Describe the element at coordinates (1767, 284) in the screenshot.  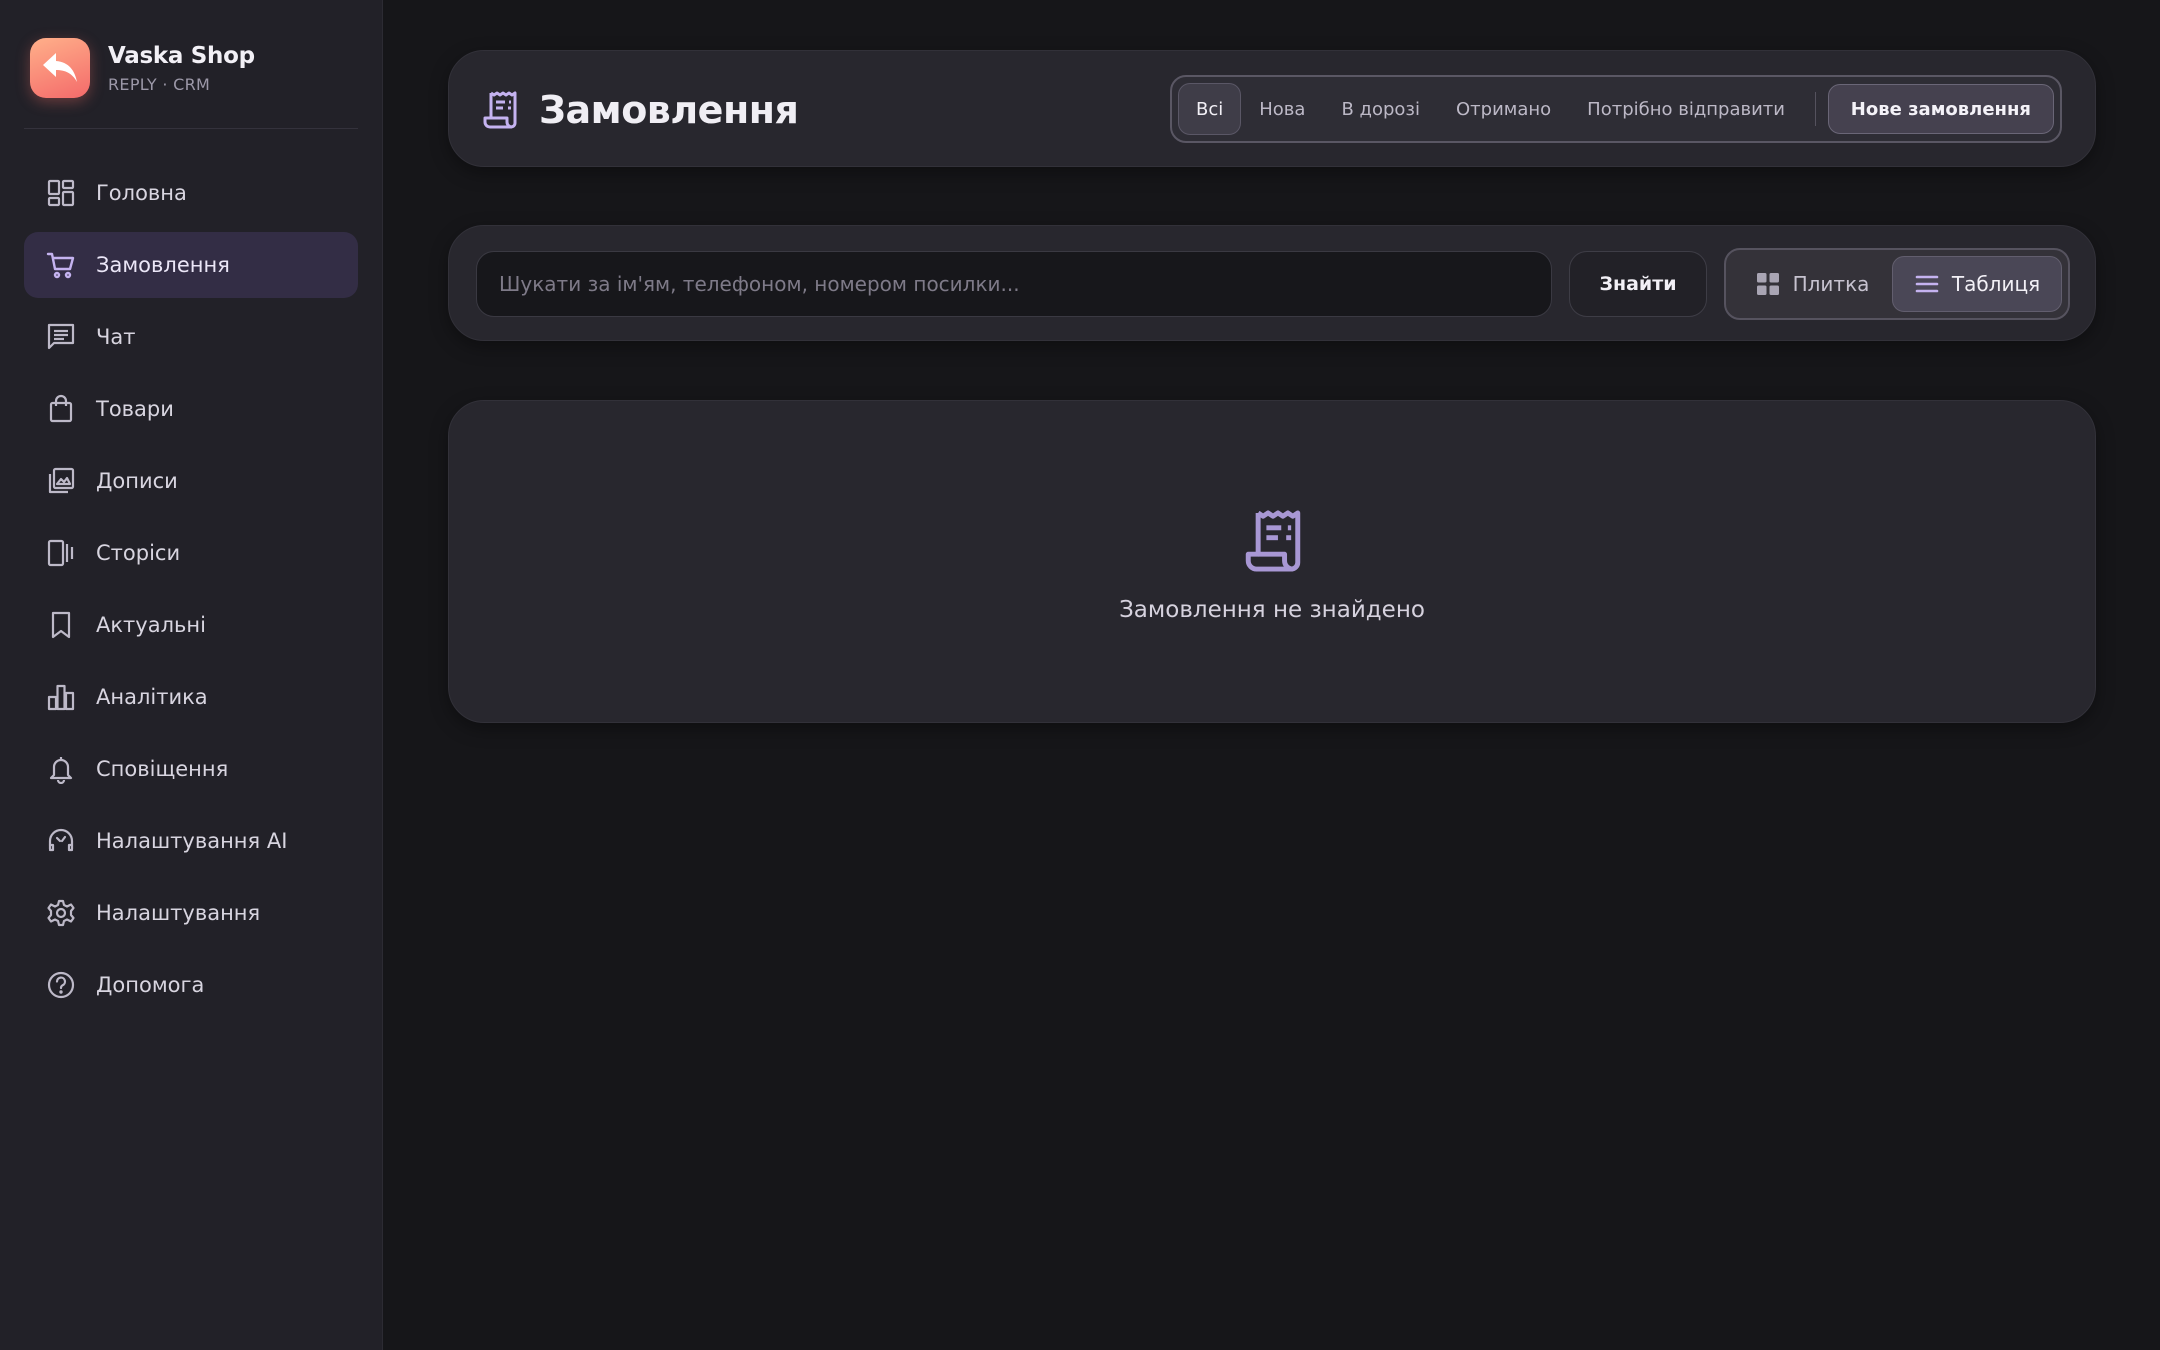
I see `grid-icon` at that location.